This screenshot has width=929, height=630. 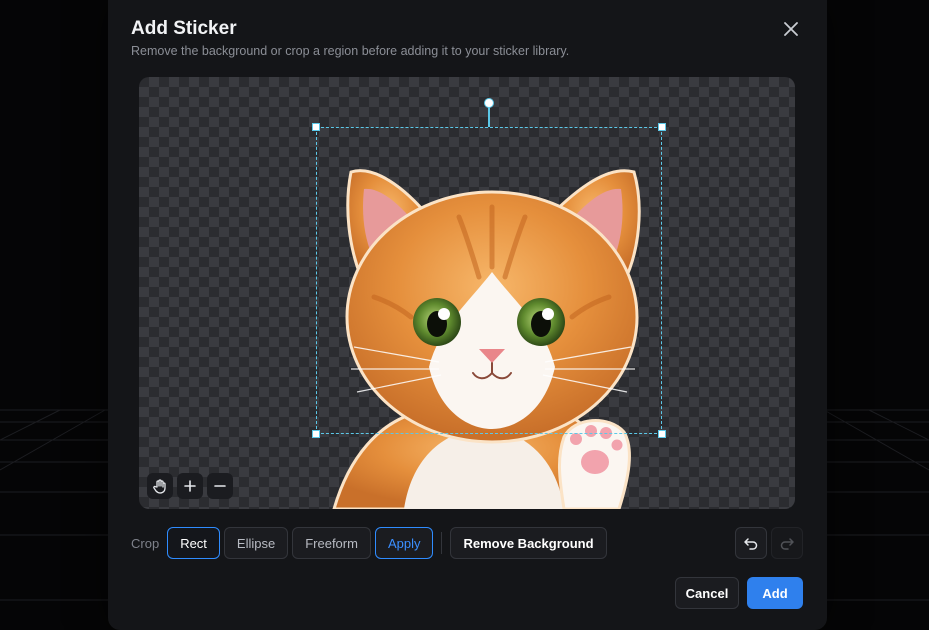 I want to click on dialog-title: Add Sticker, so click(x=184, y=28).